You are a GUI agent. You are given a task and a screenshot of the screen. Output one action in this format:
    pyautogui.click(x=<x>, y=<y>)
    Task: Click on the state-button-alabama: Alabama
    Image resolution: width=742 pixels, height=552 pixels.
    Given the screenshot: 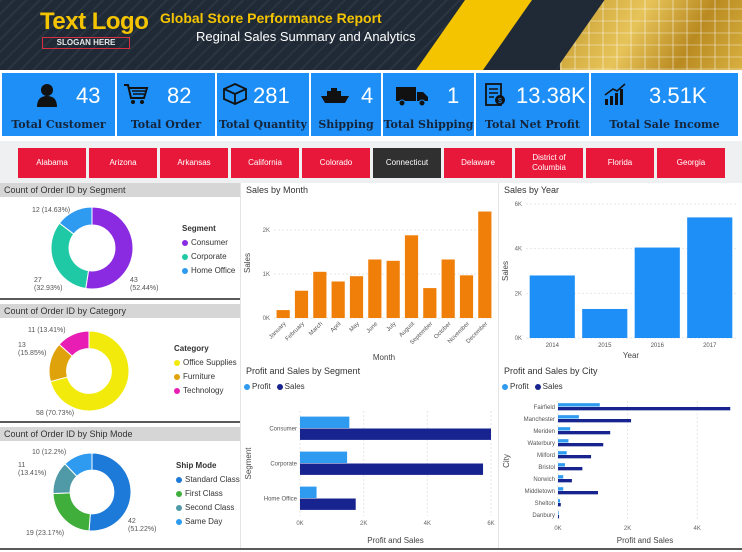 What is the action you would take?
    pyautogui.click(x=52, y=163)
    